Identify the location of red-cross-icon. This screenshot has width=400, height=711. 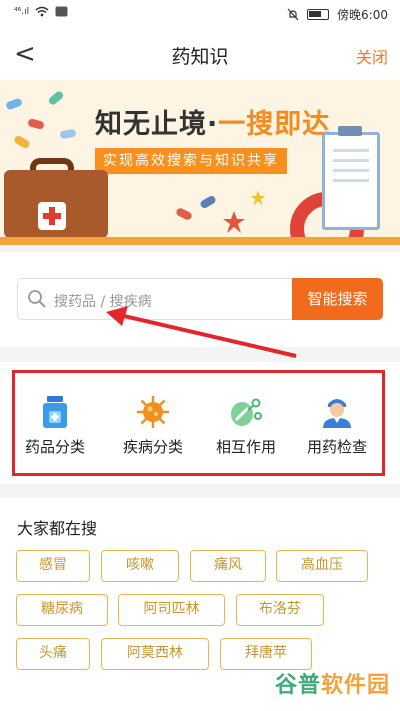
(52, 216).